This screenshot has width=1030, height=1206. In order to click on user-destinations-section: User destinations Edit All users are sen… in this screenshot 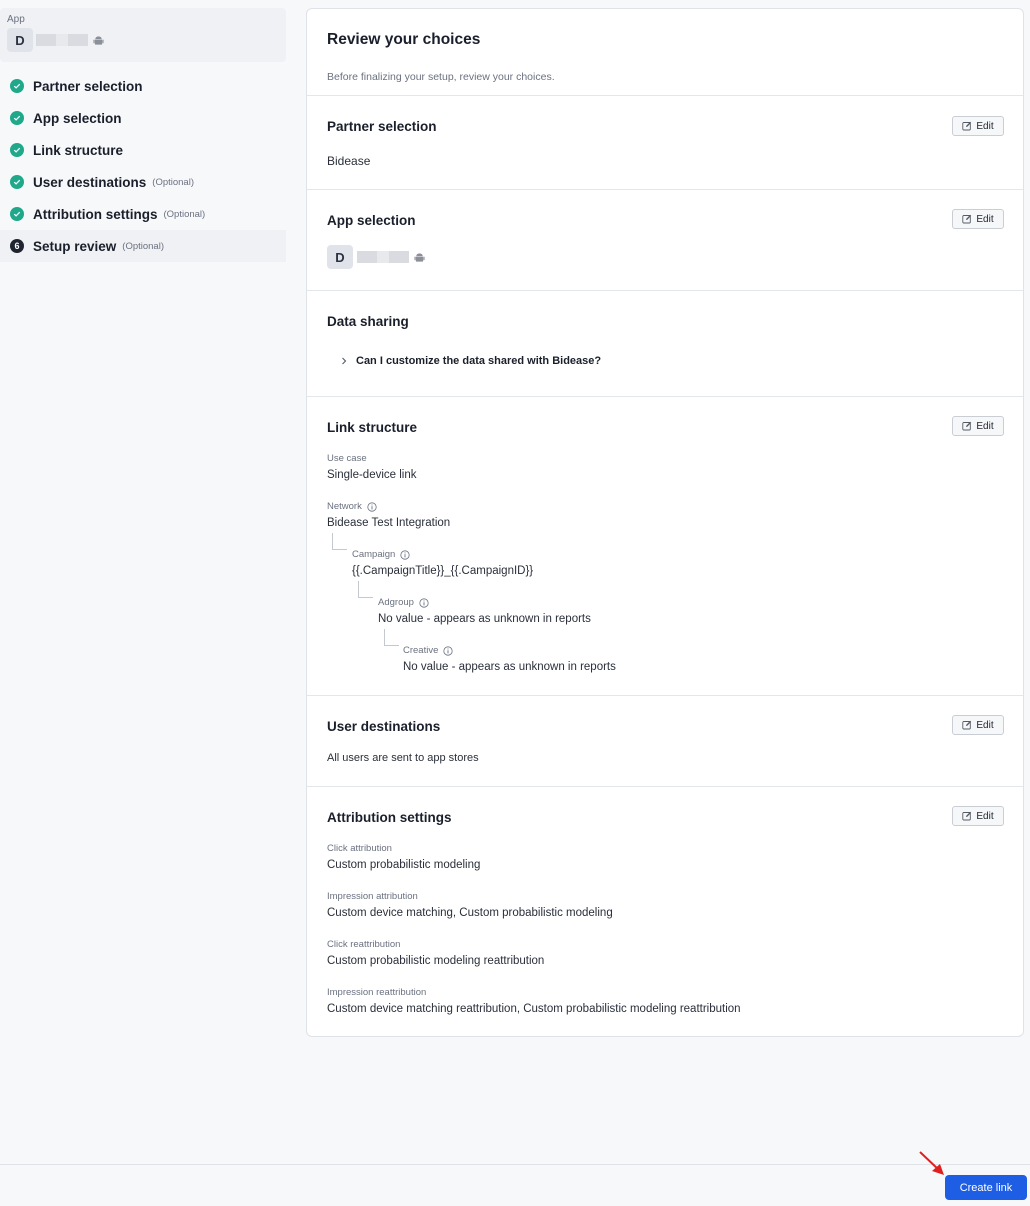, I will do `click(665, 741)`.